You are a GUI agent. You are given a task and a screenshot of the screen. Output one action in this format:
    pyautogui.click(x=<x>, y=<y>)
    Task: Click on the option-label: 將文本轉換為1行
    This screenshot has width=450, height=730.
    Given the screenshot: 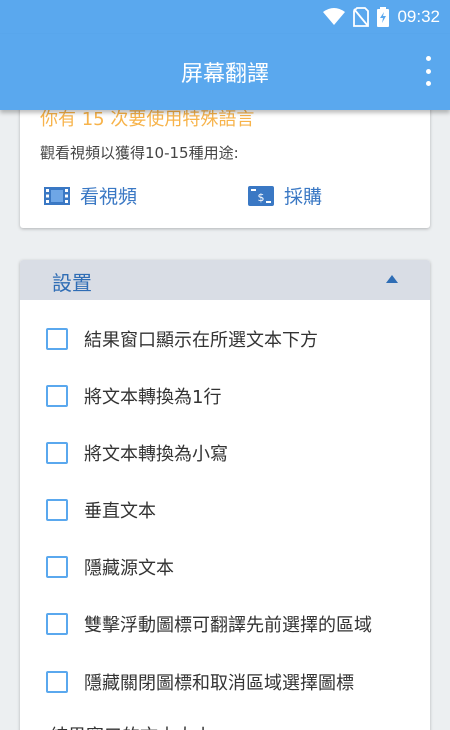 What is the action you would take?
    pyautogui.click(x=153, y=397)
    